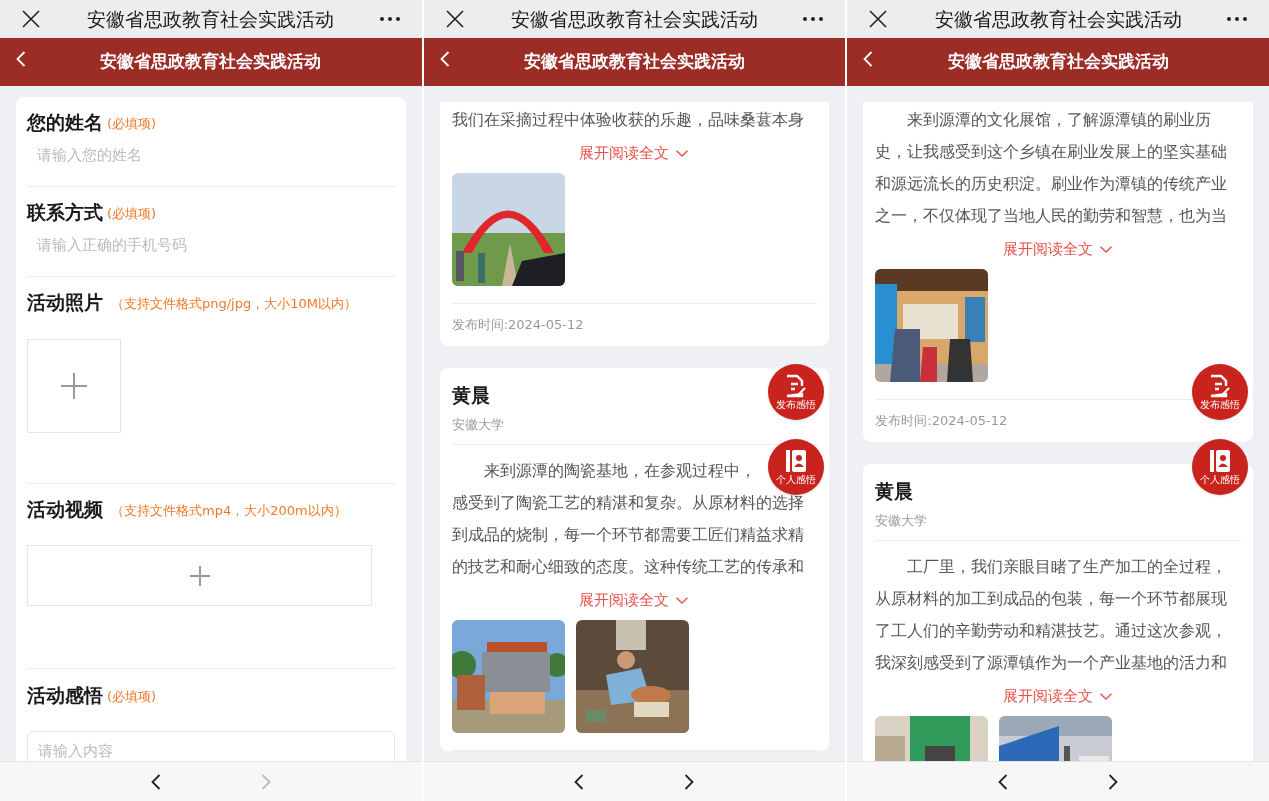  I want to click on text-line: 感受到了陶瓷工艺的精湛和复杂。从原材料的选择, so click(627, 503).